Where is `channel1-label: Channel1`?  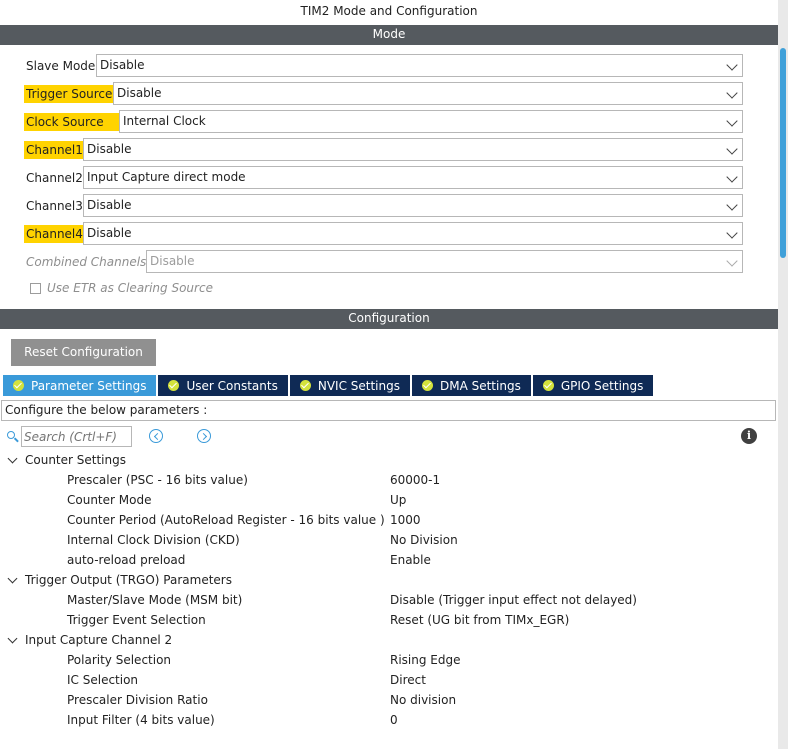 channel1-label: Channel1 is located at coordinates (54, 149).